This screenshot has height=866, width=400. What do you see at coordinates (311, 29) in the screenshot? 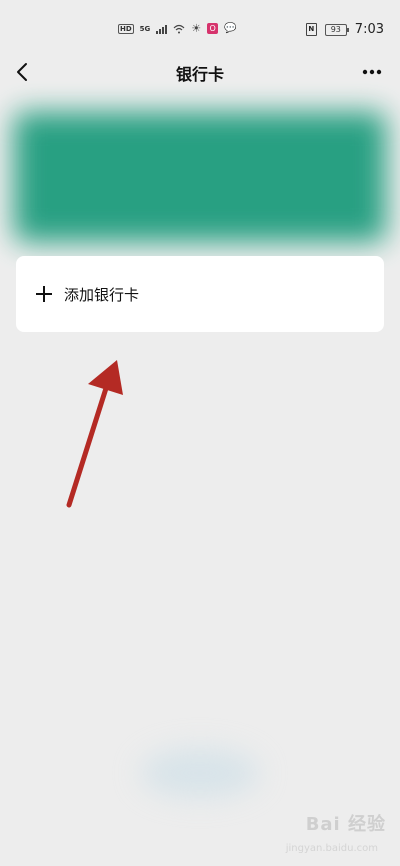
I see `nfc-icon: N` at bounding box center [311, 29].